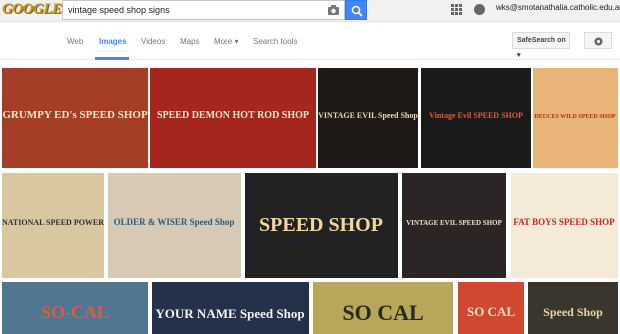 This screenshot has width=620, height=334. I want to click on image-result-text: Vintage Evil SPEED SHOP, so click(476, 115).